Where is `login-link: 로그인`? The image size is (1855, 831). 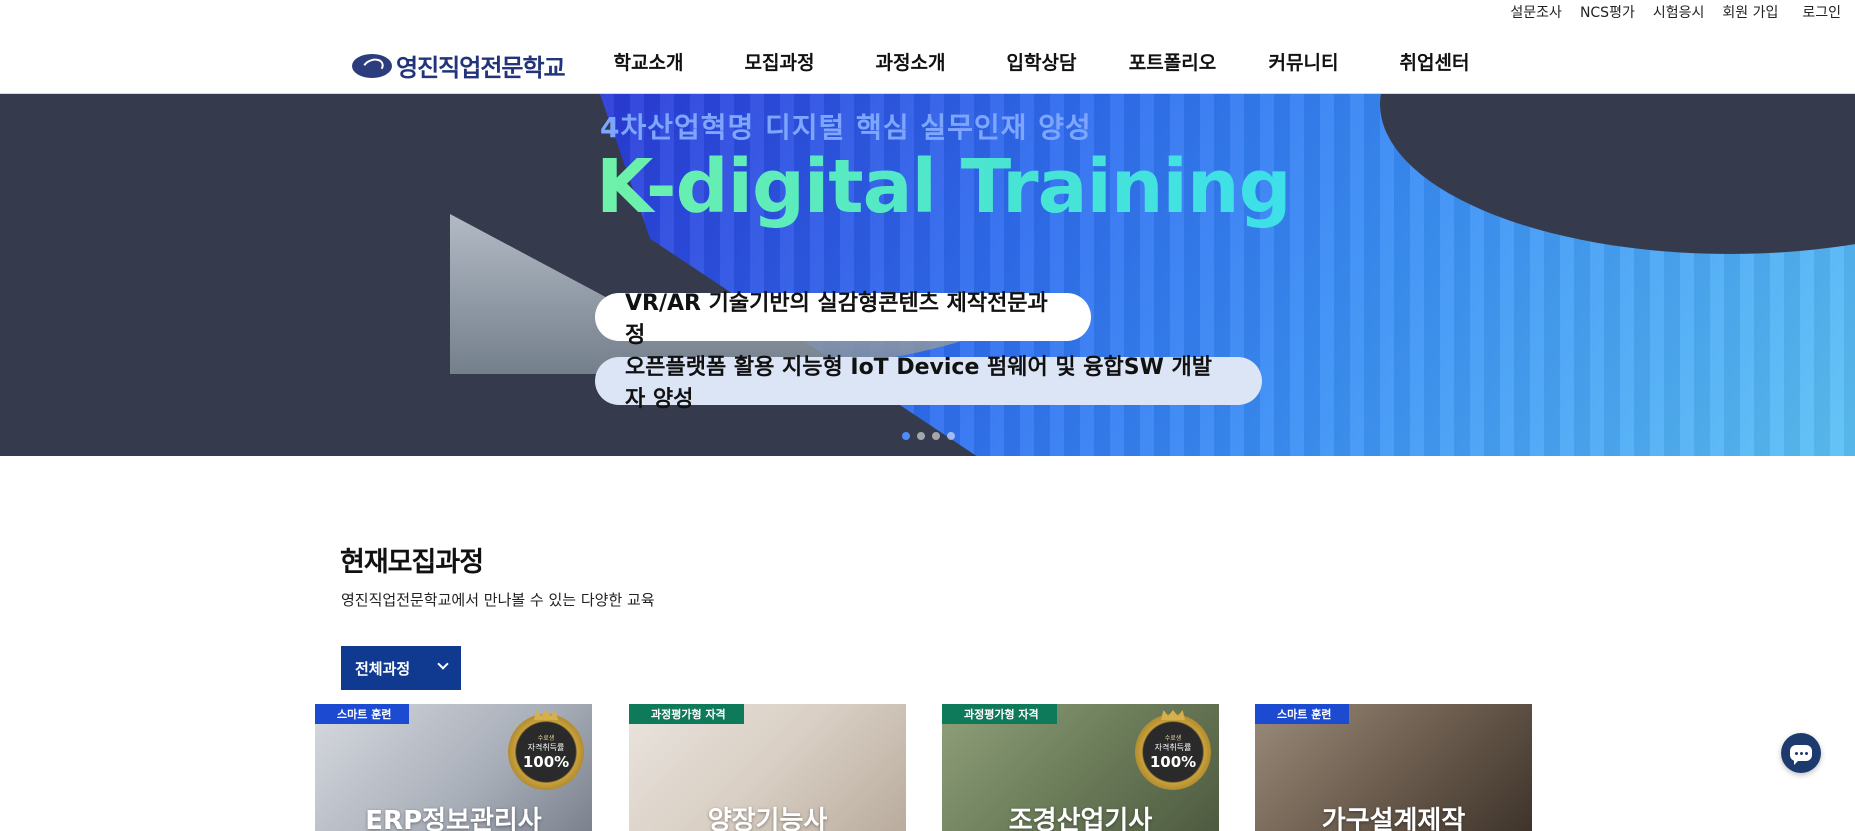 login-link: 로그인 is located at coordinates (1821, 12).